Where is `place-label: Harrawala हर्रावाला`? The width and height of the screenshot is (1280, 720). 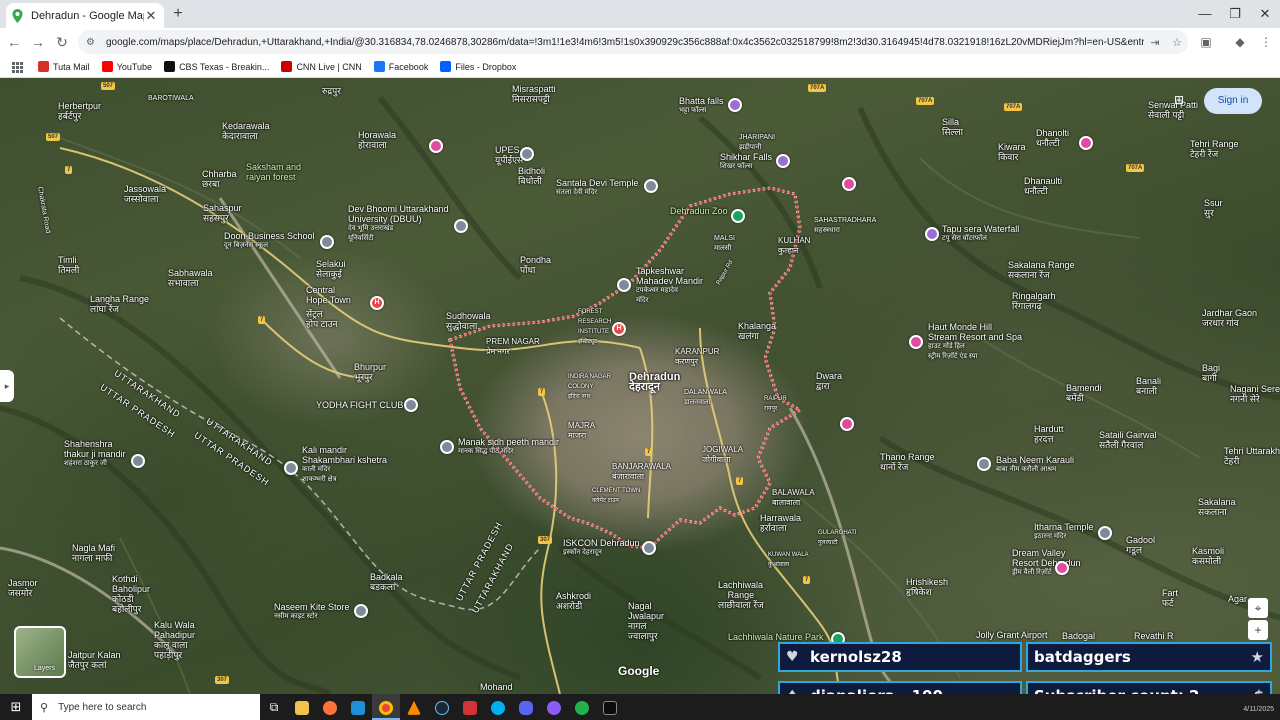 place-label: Harrawala हर्रावाला is located at coordinates (780, 523).